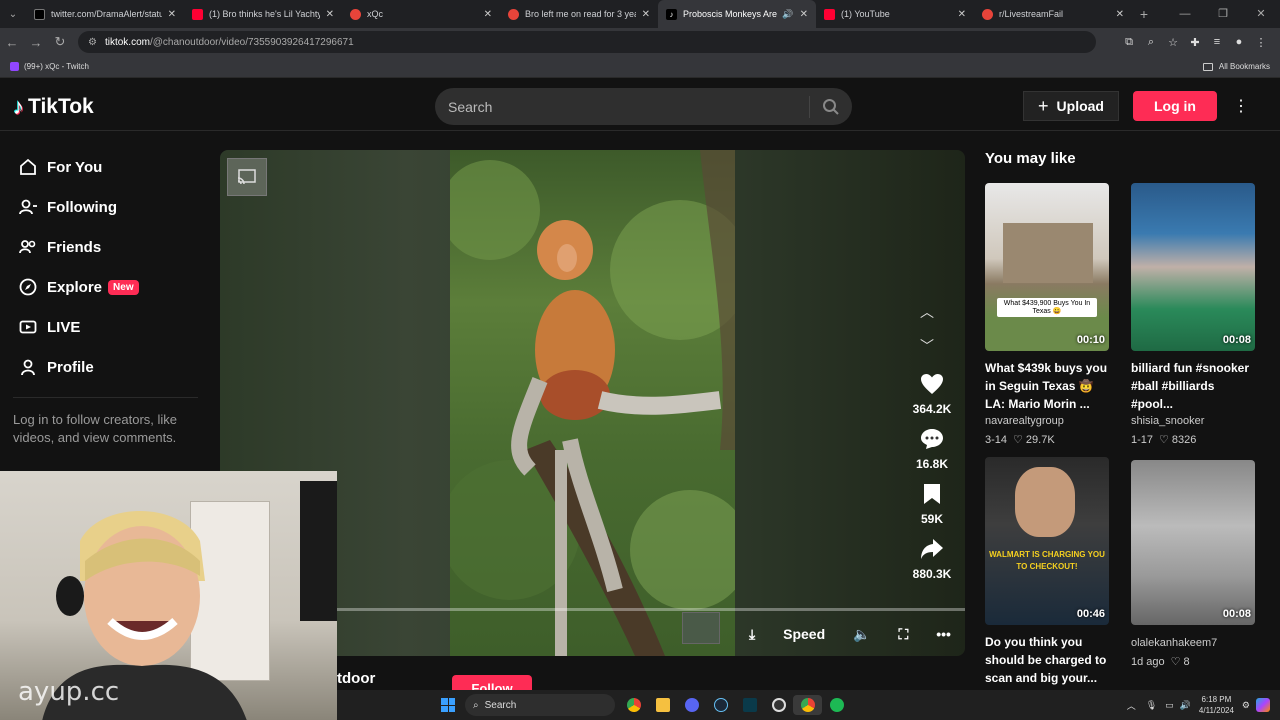 The height and width of the screenshot is (720, 1280). I want to click on url-host: tiktok.com, so click(127, 42).